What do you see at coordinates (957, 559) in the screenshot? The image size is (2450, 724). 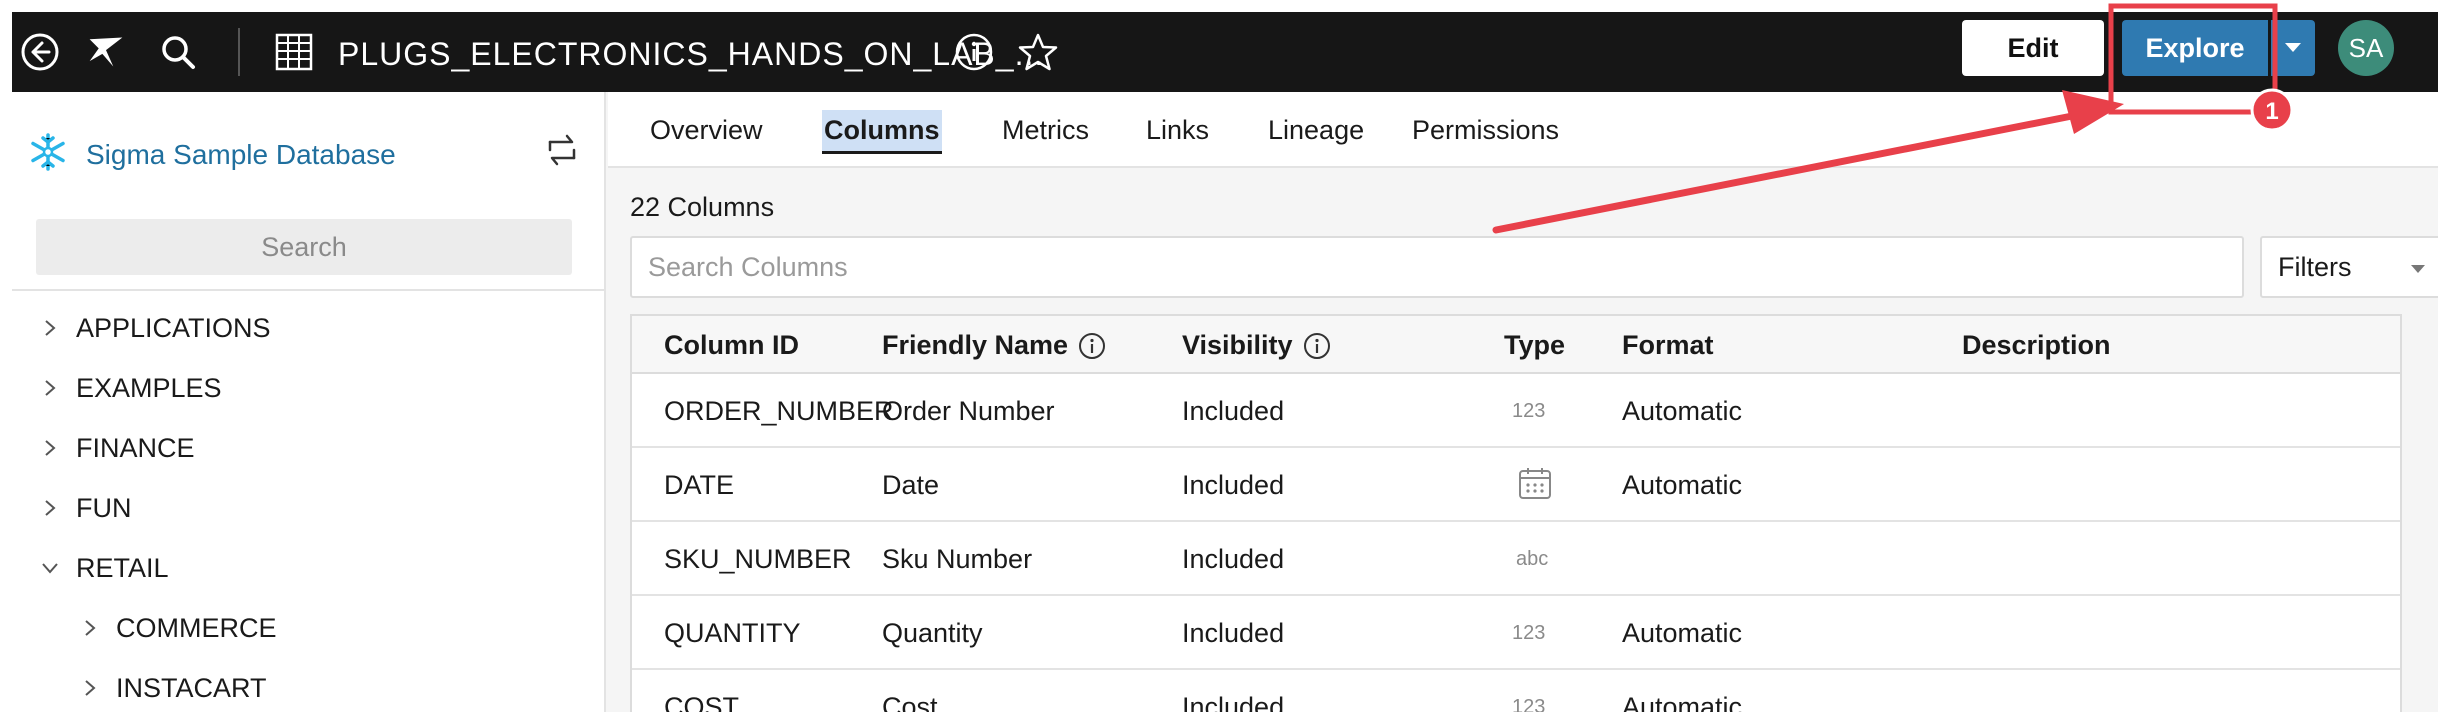 I see `cell-friendly-name: Sku Number` at bounding box center [957, 559].